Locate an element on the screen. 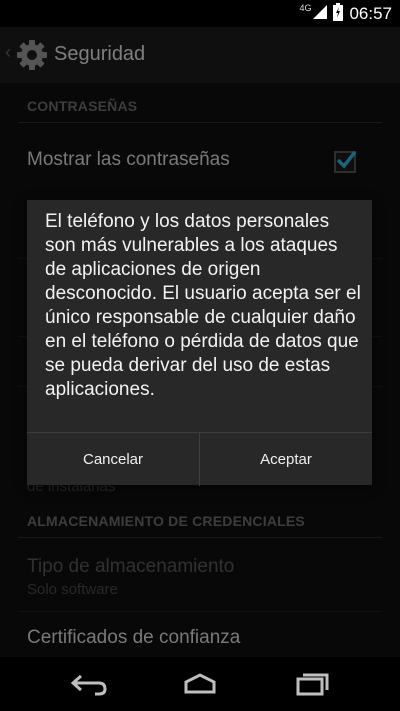  back-icon is located at coordinates (89, 684).